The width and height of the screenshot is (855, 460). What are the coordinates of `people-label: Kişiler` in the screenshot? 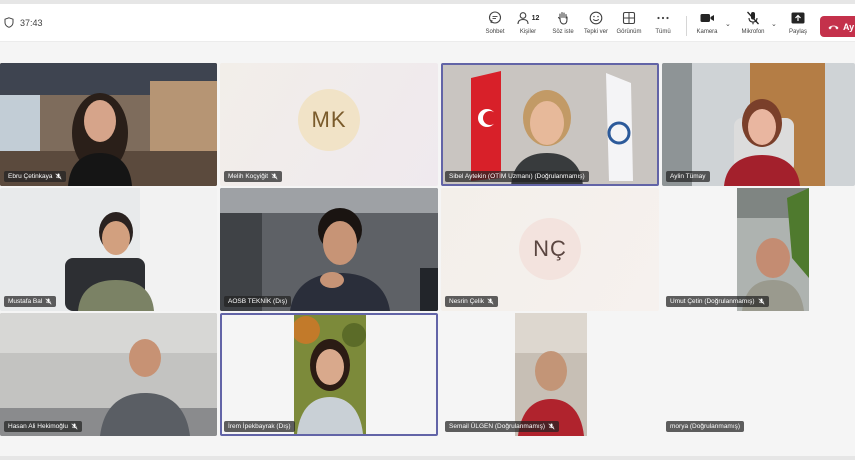 It's located at (528, 32).